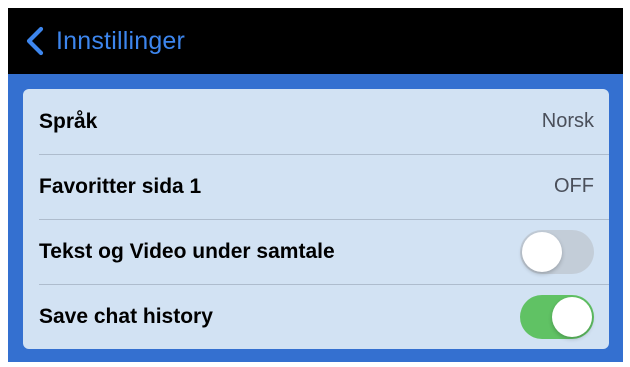 The image size is (630, 367). I want to click on language-value: Norsk, so click(567, 121).